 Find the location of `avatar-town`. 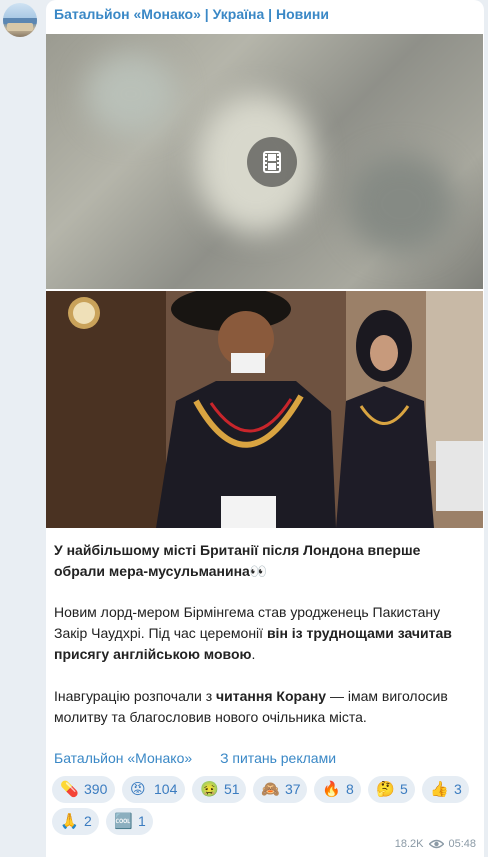

avatar-town is located at coordinates (20, 27).